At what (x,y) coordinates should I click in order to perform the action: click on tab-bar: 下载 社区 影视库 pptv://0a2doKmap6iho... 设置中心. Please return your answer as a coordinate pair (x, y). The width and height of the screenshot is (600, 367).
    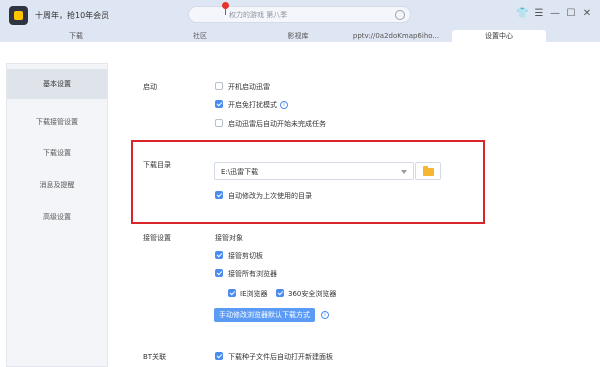
    Looking at the image, I should click on (300, 36).